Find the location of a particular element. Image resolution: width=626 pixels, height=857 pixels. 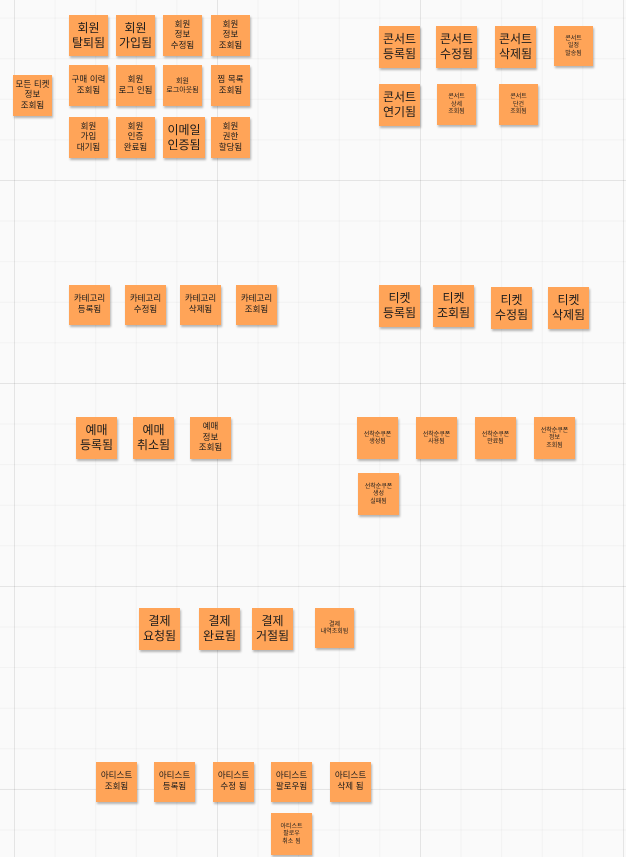

sticky-note-ticket-modified: 티켓 수정됨 is located at coordinates (511, 308).